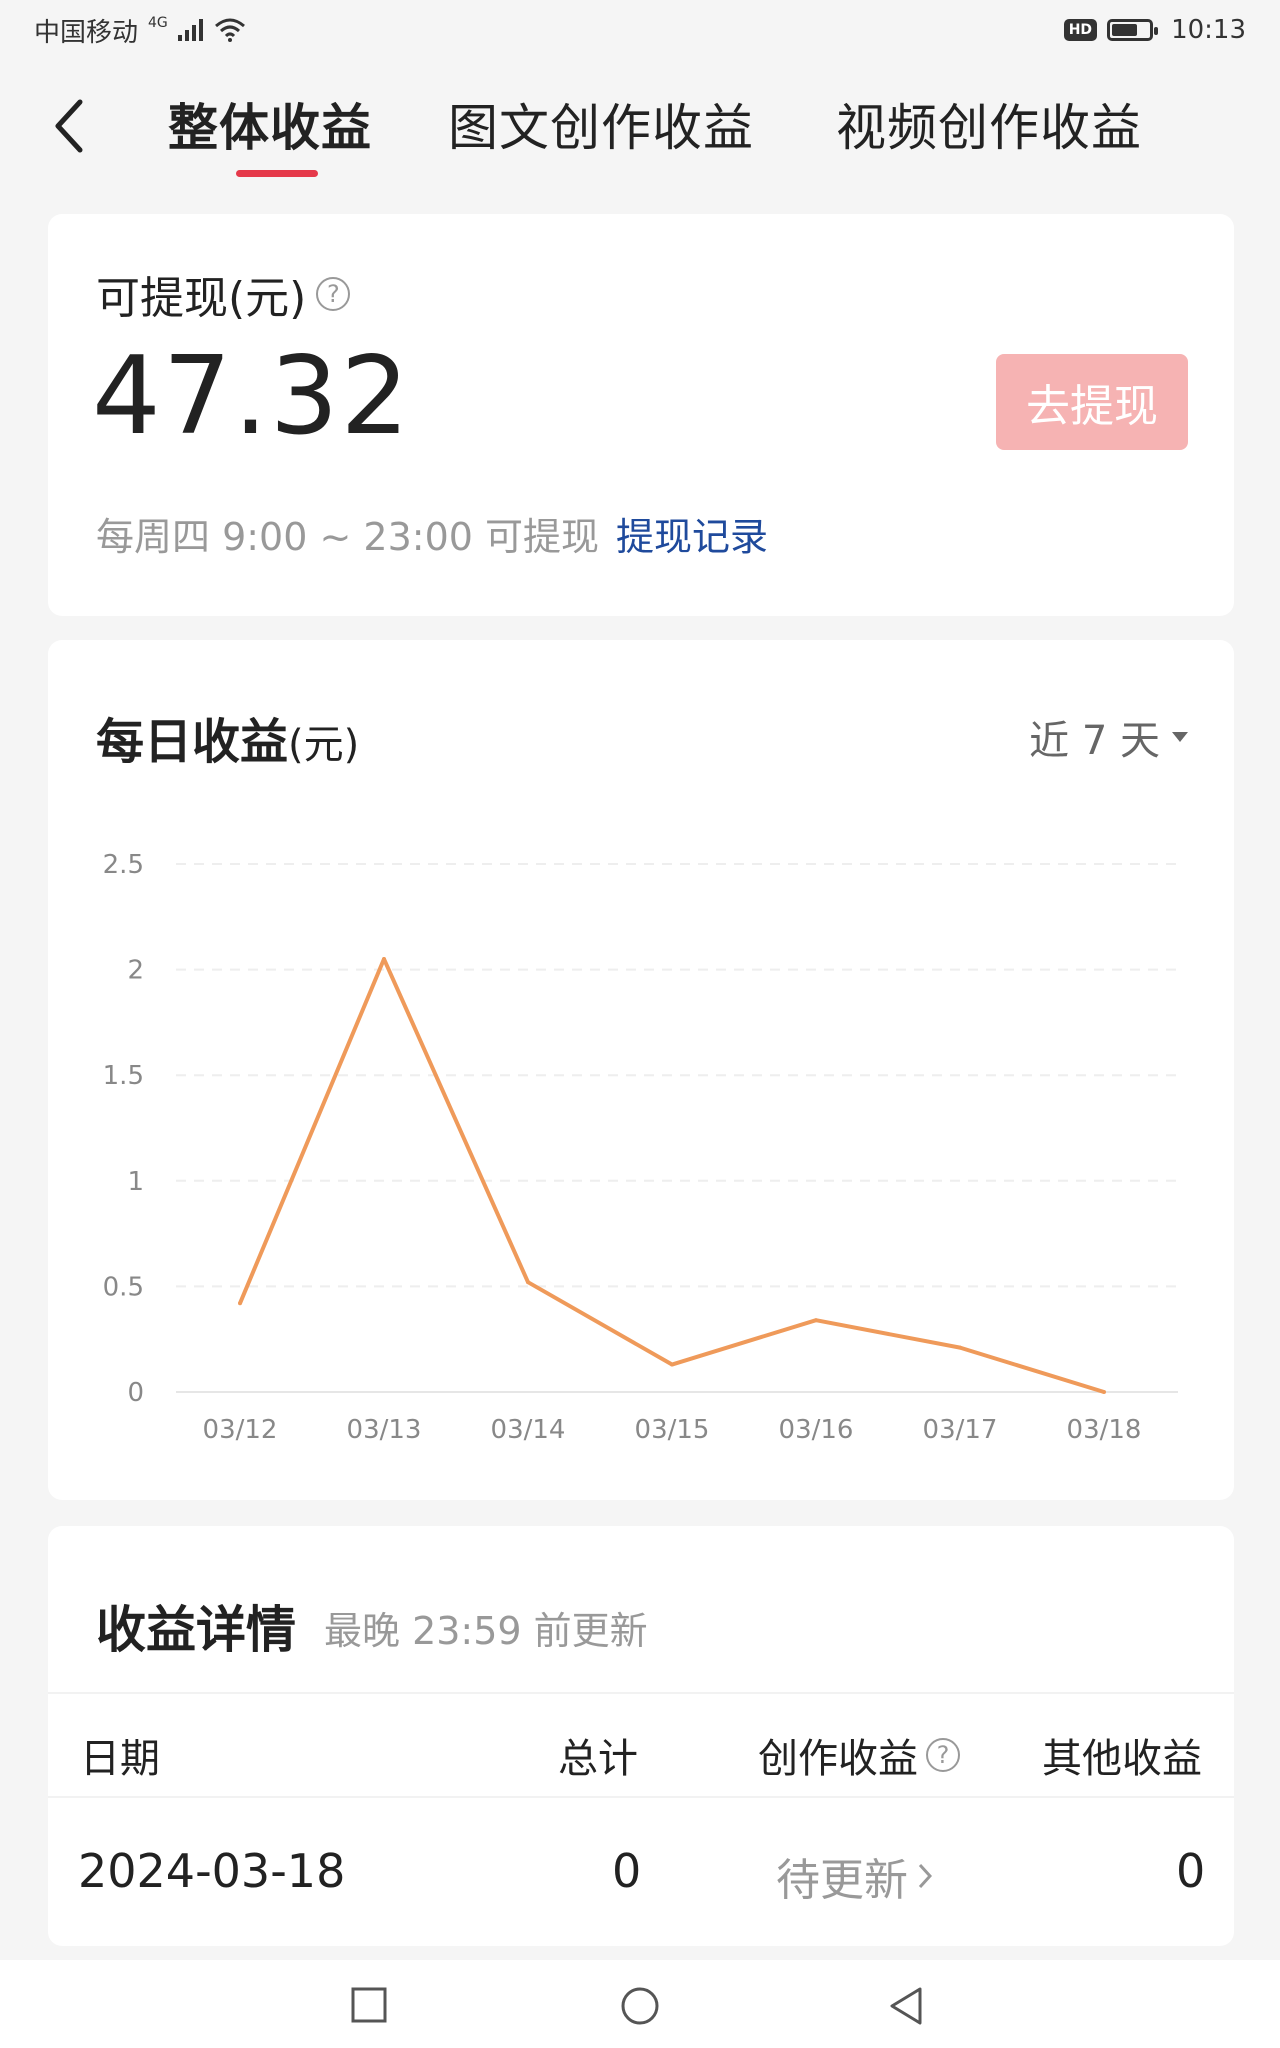 This screenshot has height=2048, width=1280. Describe the element at coordinates (123, 1076) in the screenshot. I see `y-tick-label: 1.5` at that location.